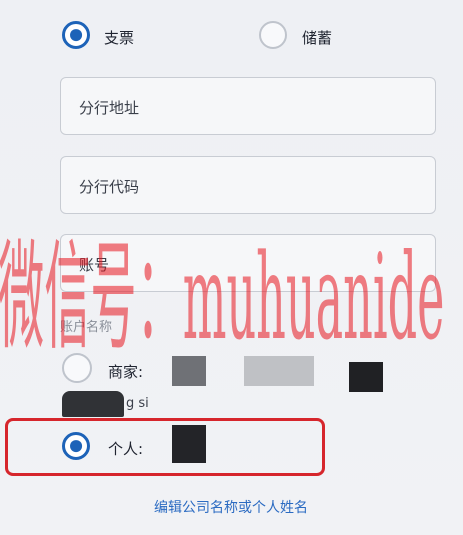 Image resolution: width=463 pixels, height=535 pixels. I want to click on branch-address-placeholder: 分行地址, so click(109, 108).